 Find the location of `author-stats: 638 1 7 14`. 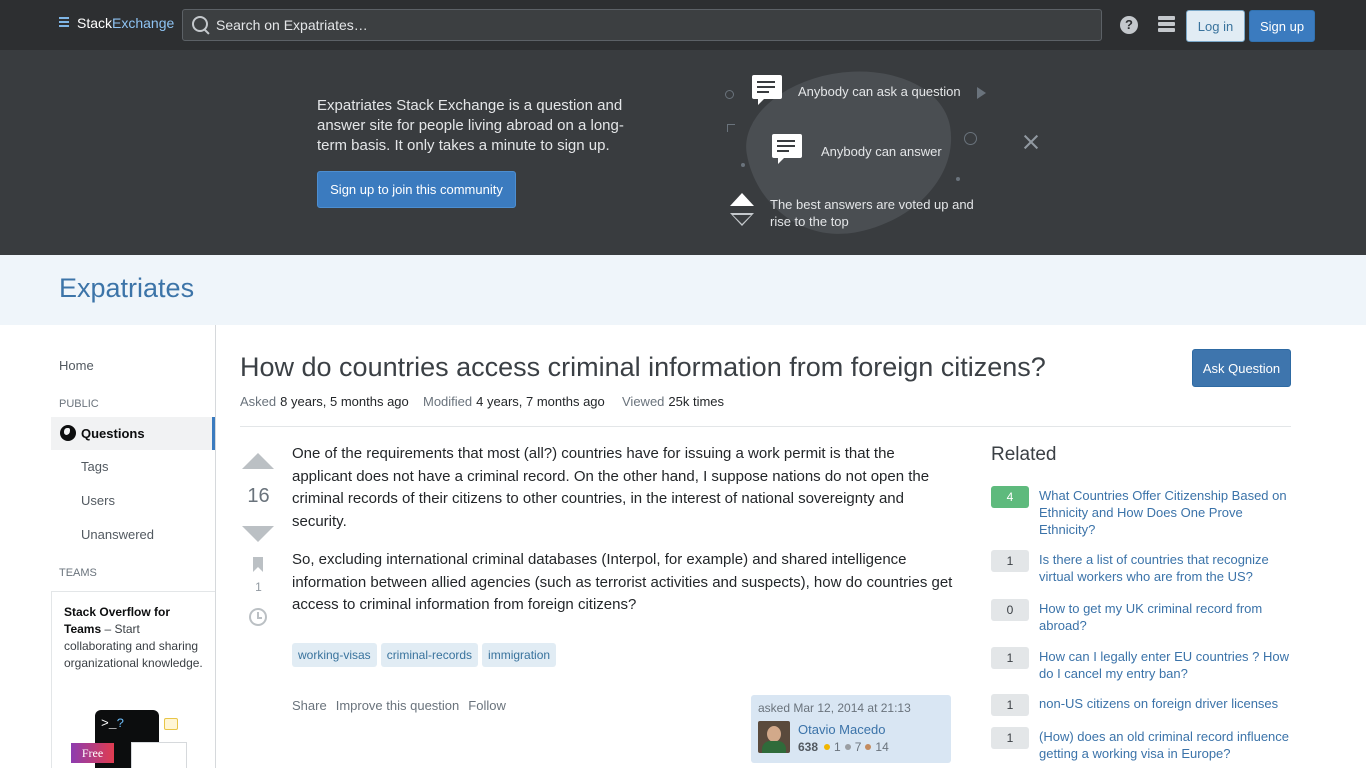

author-stats: 638 1 7 14 is located at coordinates (843, 747).